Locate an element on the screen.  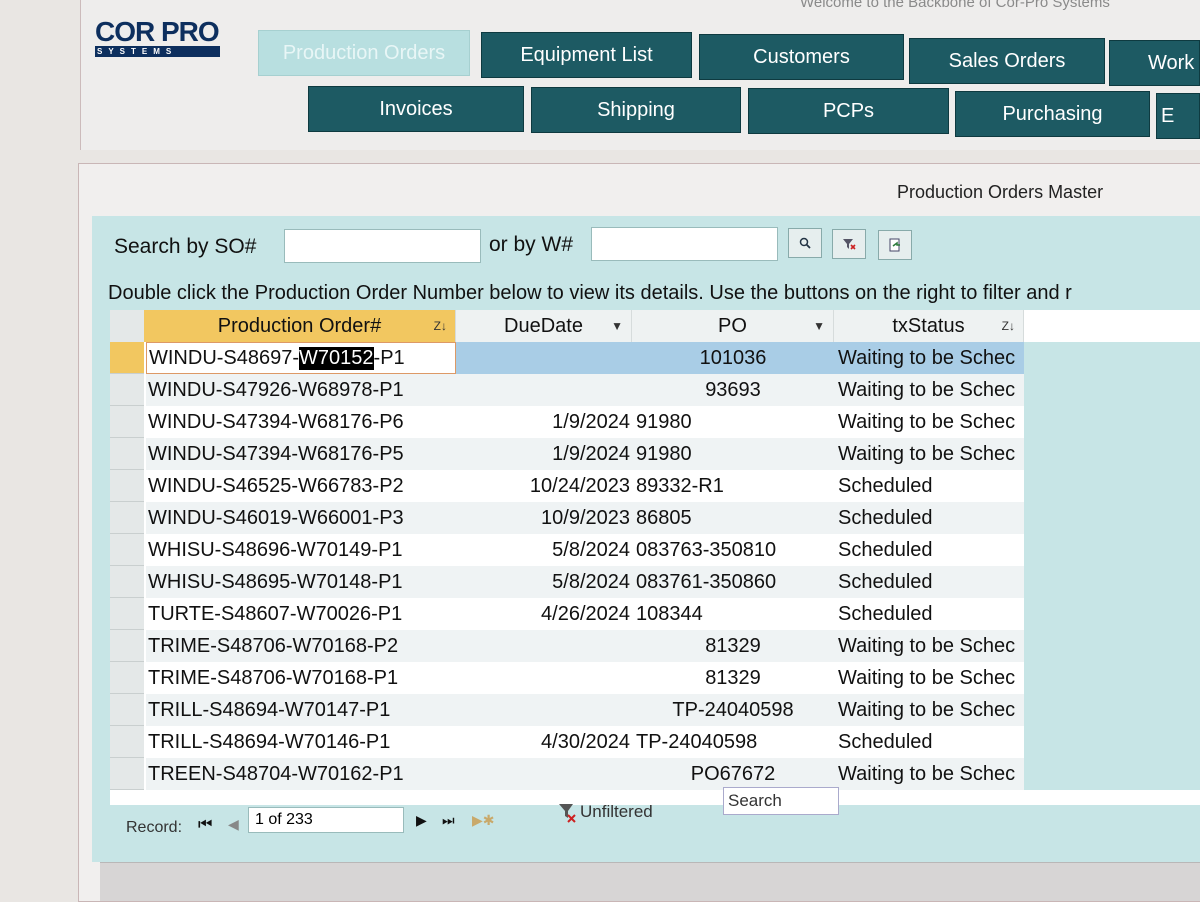
production-order-cell: TURTE-S48607-W70026-P1 is located at coordinates (301, 614).